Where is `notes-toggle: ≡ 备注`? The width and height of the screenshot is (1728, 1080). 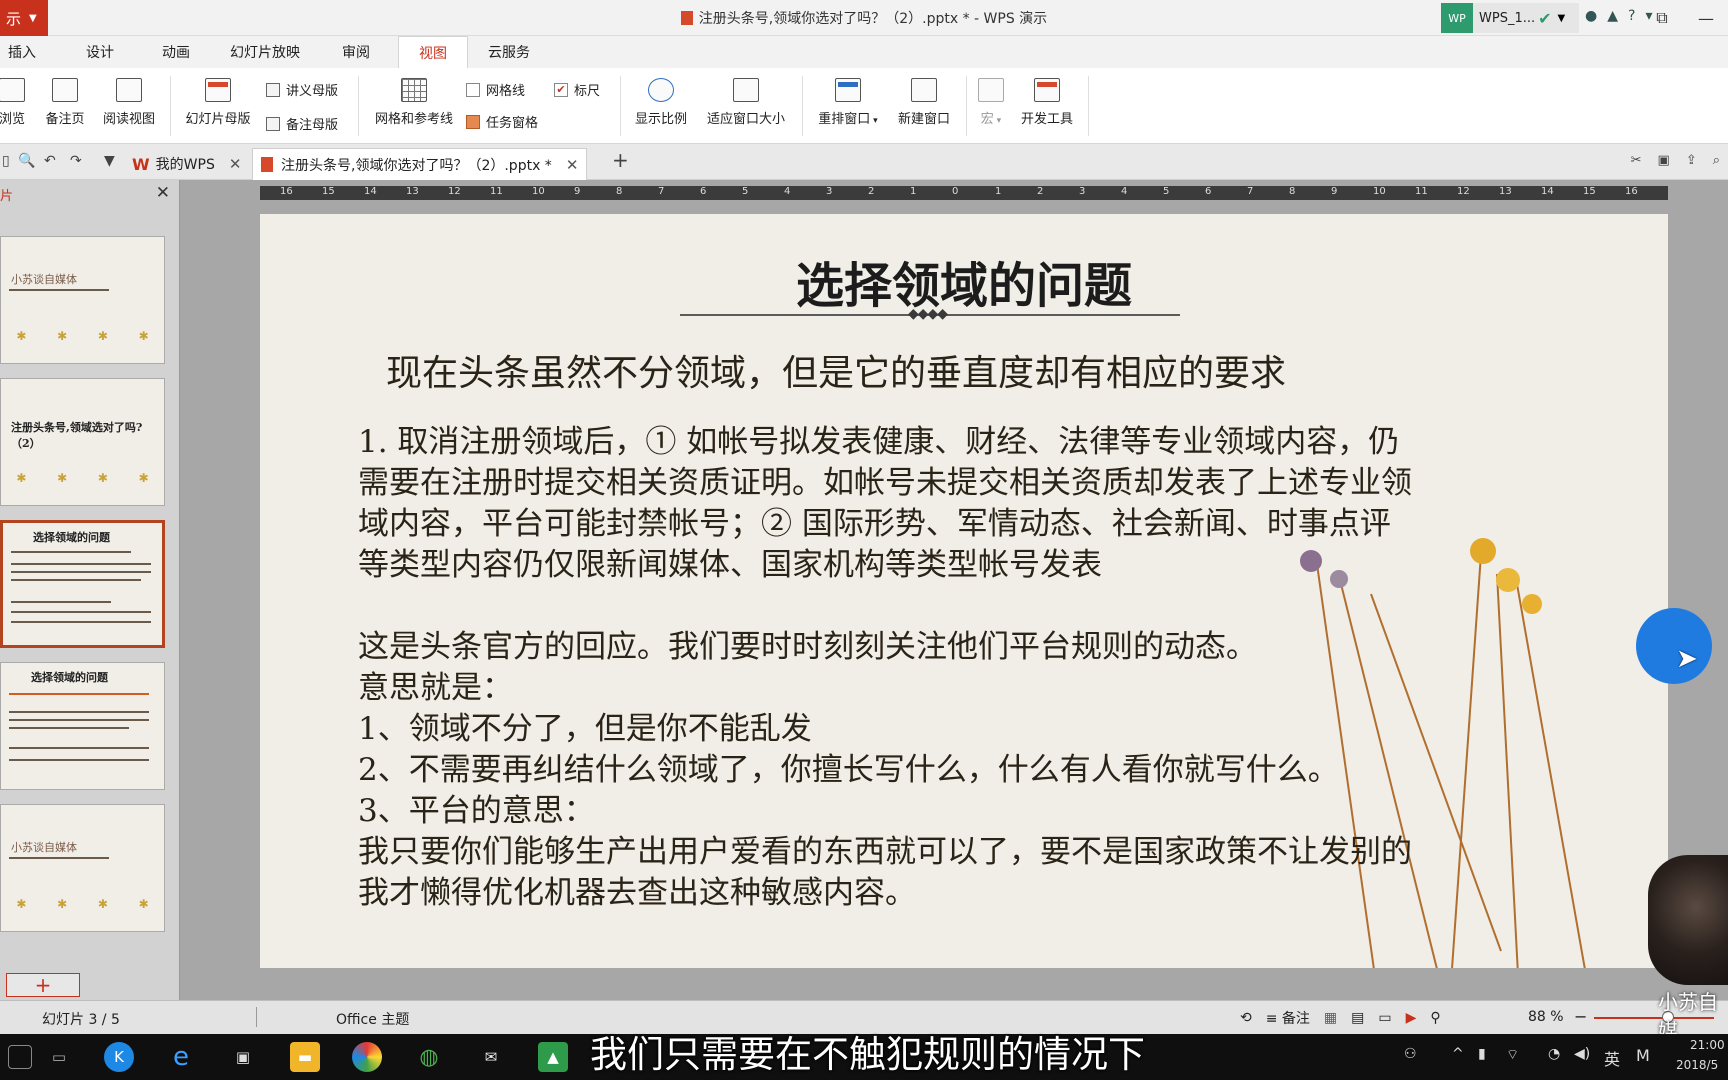
notes-toggle: ≡ 备注 is located at coordinates (1288, 1018).